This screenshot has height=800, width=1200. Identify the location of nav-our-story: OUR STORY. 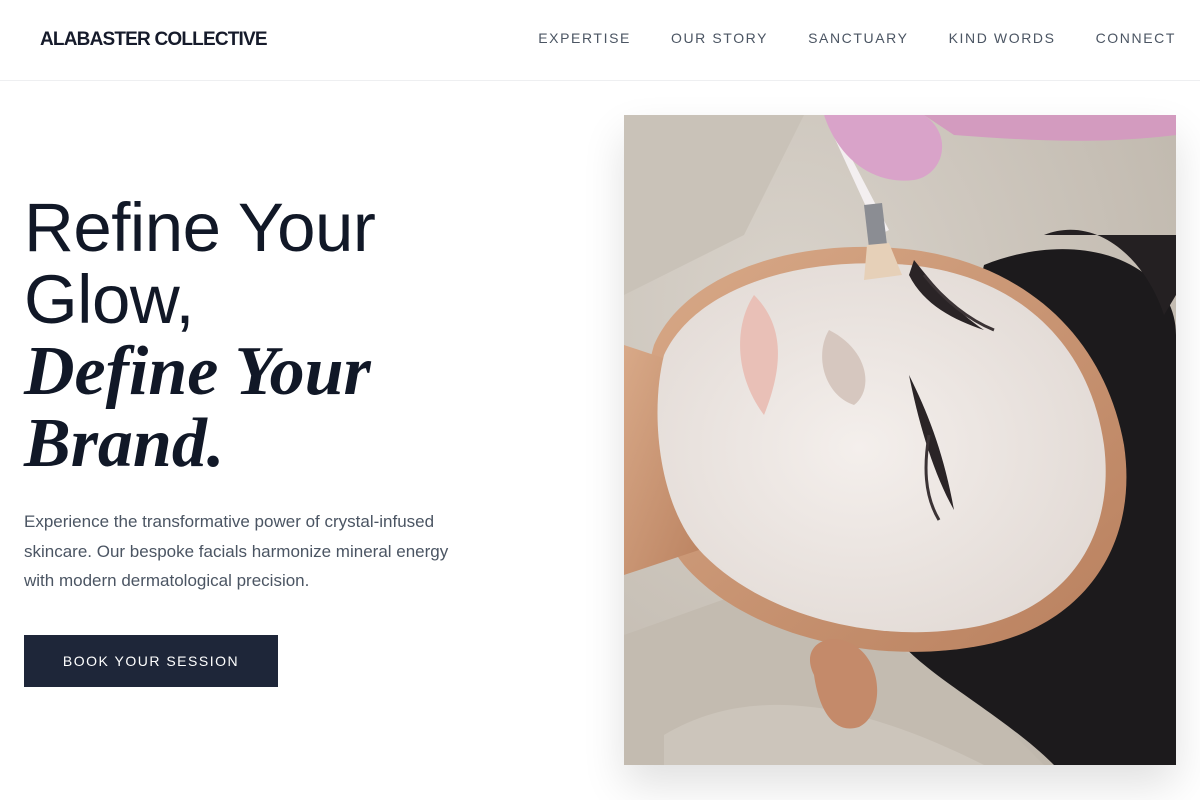
(719, 38).